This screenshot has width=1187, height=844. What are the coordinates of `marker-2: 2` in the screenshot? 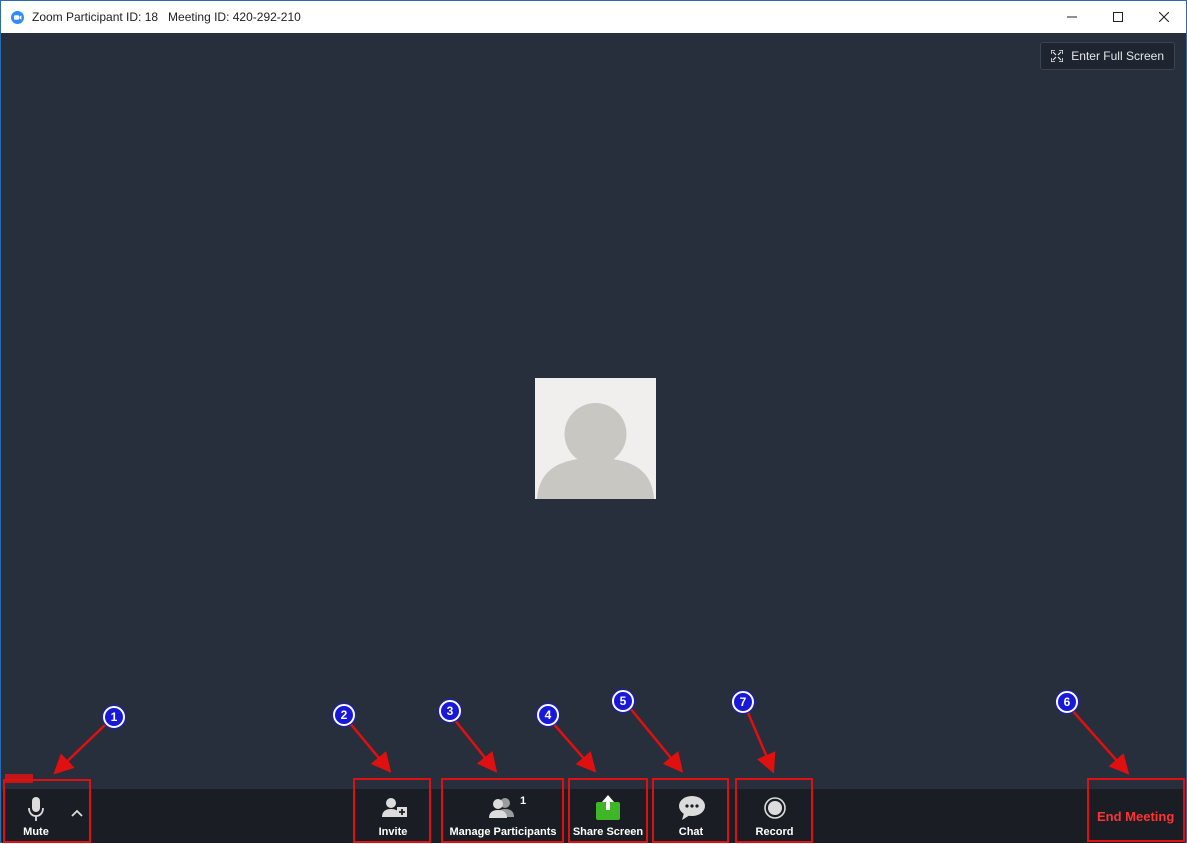 It's located at (344, 715).